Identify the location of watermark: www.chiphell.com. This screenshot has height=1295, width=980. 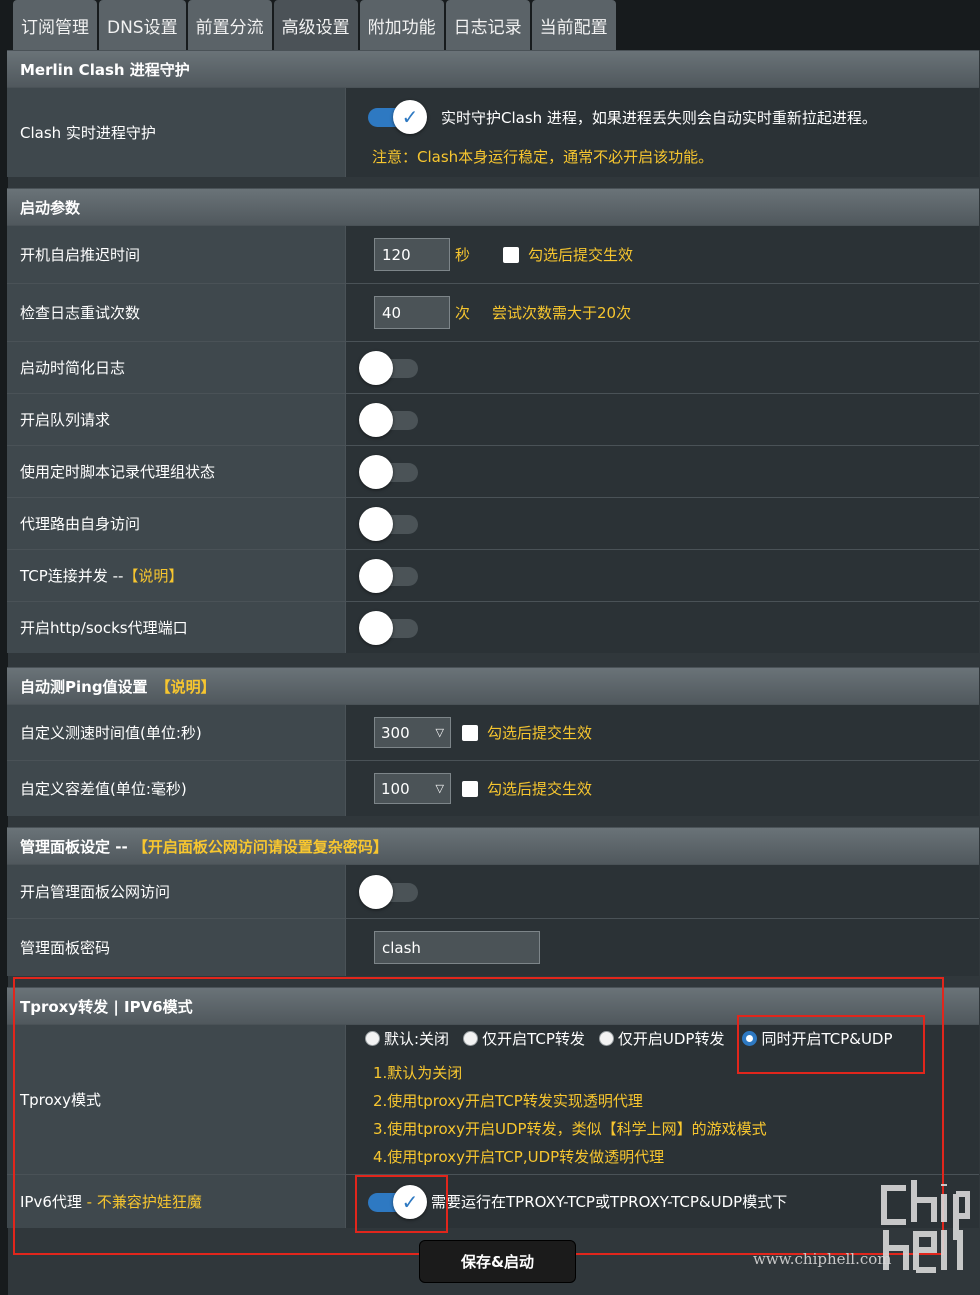
(822, 1259).